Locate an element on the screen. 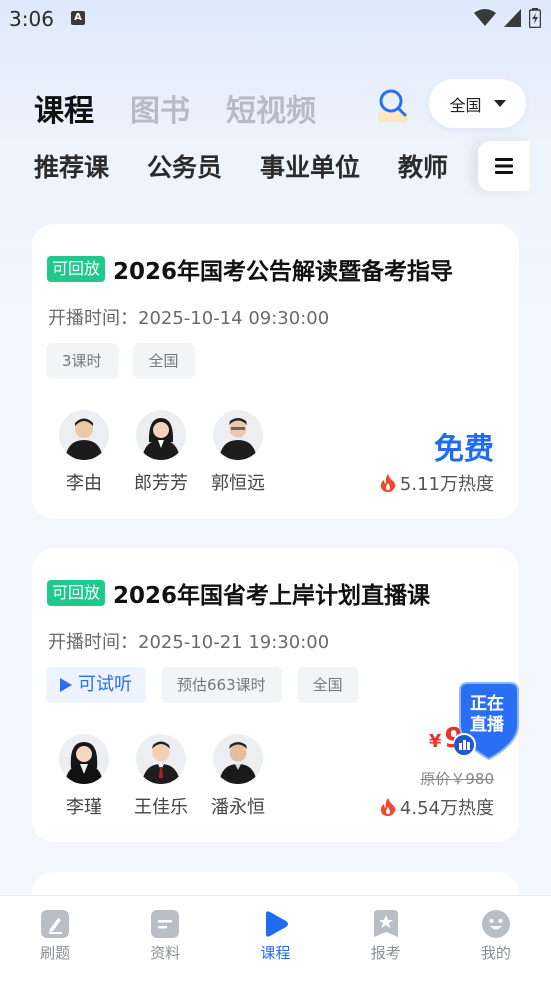 This screenshot has height=981, width=551. teacher: 郭恒远 is located at coordinates (238, 452).